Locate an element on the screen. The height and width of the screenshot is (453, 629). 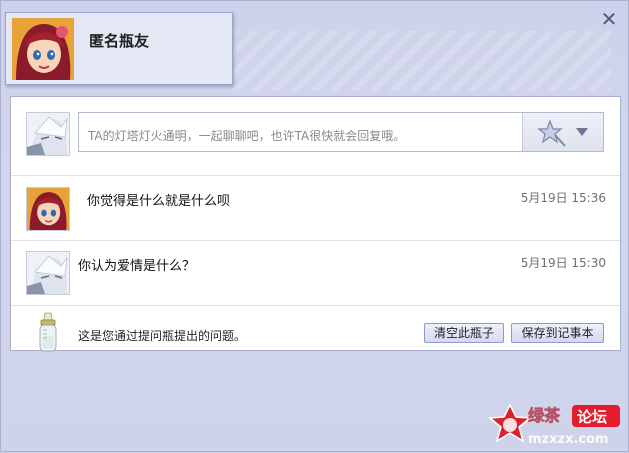
emote-dropdown-button is located at coordinates (562, 132).